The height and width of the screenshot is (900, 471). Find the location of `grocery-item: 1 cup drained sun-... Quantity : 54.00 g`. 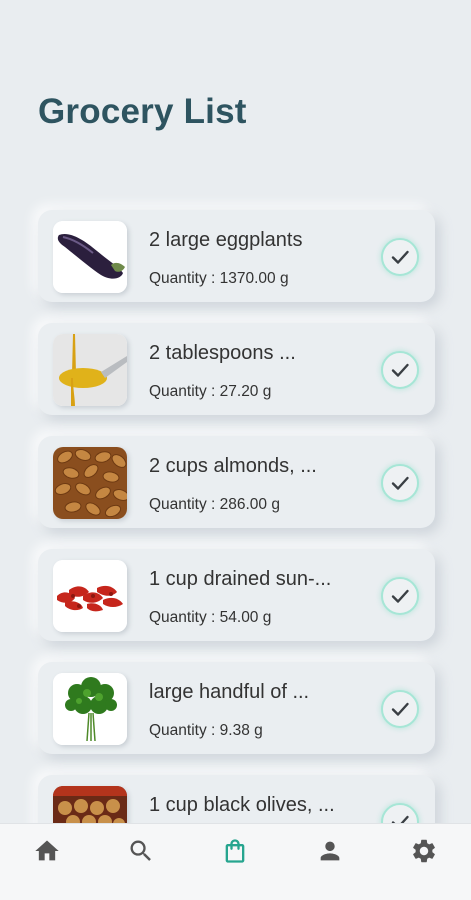

grocery-item: 1 cup drained sun-... Quantity : 54.00 g is located at coordinates (236, 595).